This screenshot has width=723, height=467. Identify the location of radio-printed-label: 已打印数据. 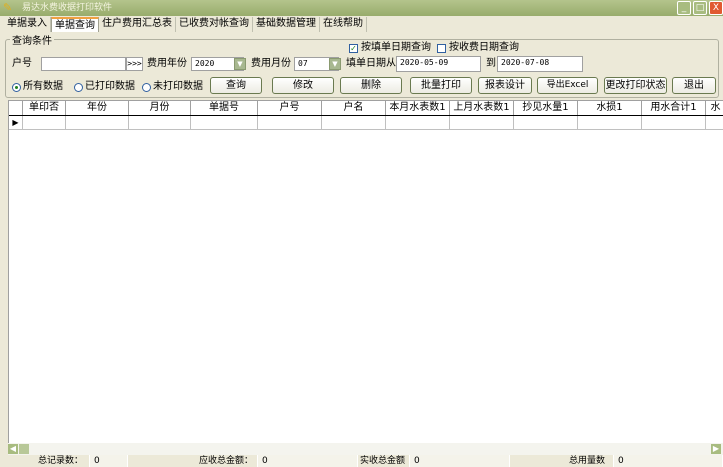
(110, 86).